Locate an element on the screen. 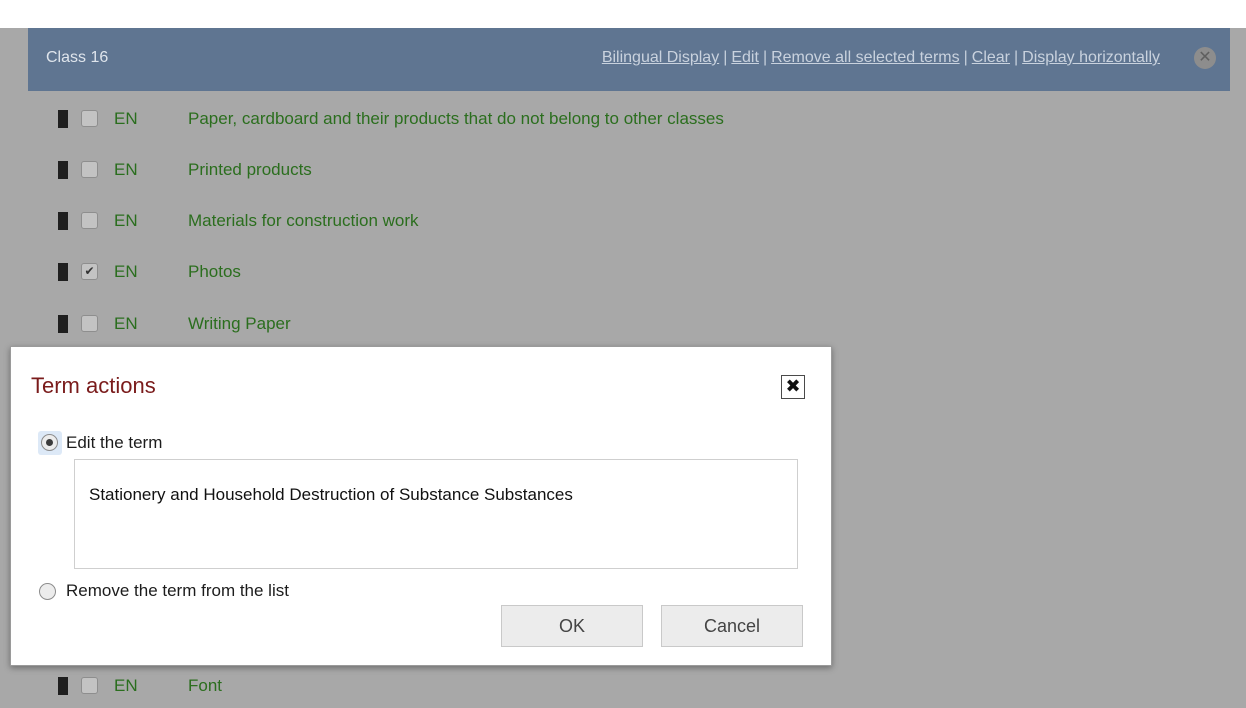  bilingual-display-link: Bilingual Display is located at coordinates (660, 57).